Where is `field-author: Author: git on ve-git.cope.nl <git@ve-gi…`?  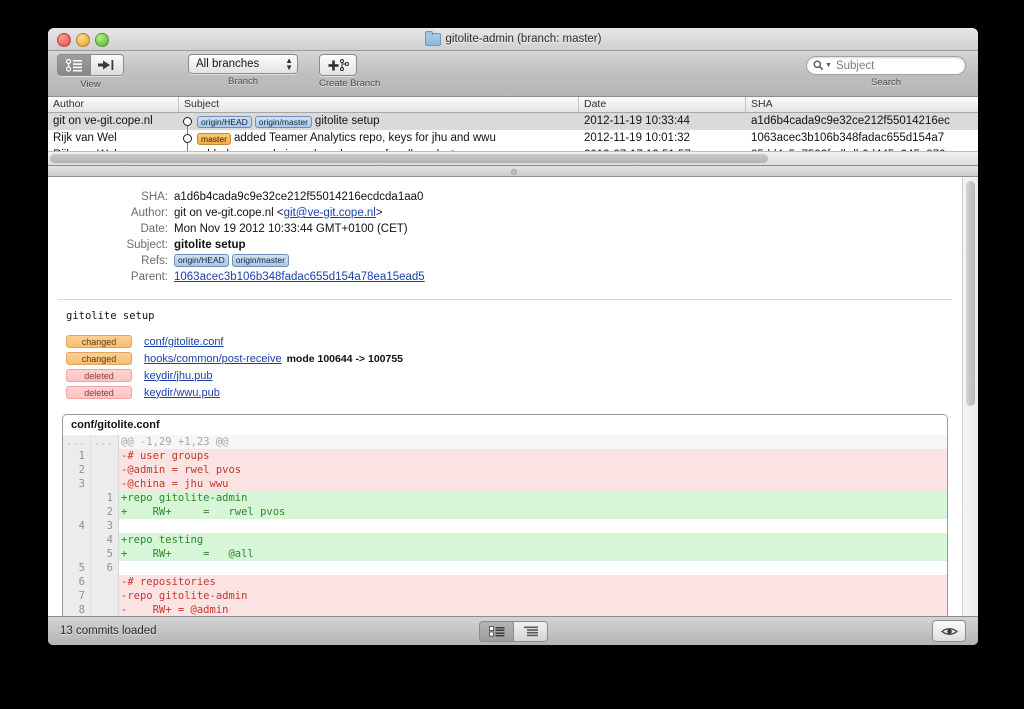 field-author: Author: git on ve-git.cope.nl <git@ve-gi… is located at coordinates (505, 213).